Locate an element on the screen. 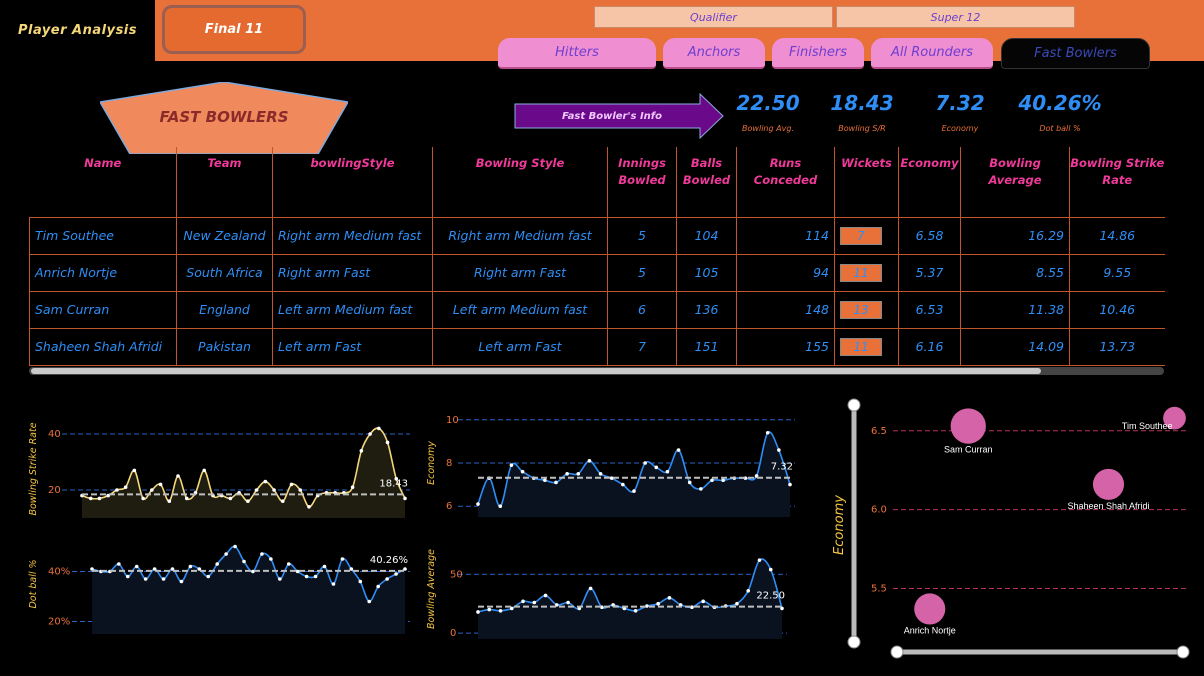 The height and width of the screenshot is (676, 1204). tab-fast-bowlers: Fast Bowlers is located at coordinates (1075, 53).